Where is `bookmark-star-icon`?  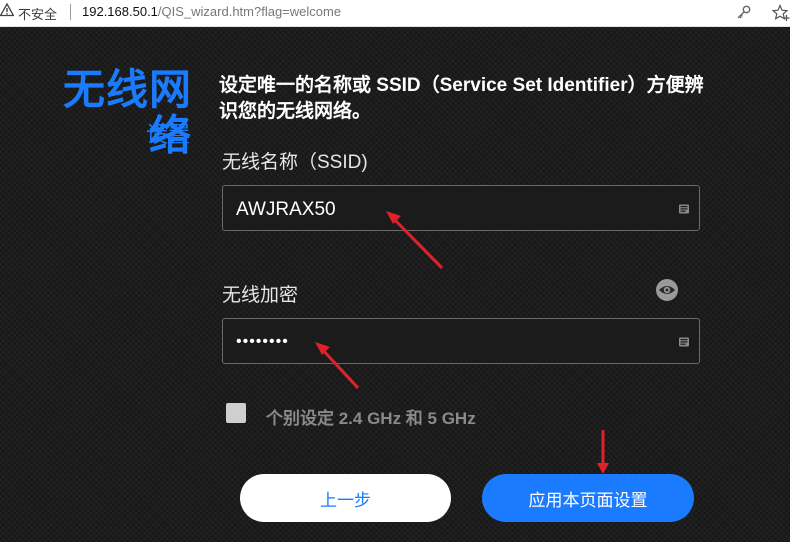 bookmark-star-icon is located at coordinates (781, 13).